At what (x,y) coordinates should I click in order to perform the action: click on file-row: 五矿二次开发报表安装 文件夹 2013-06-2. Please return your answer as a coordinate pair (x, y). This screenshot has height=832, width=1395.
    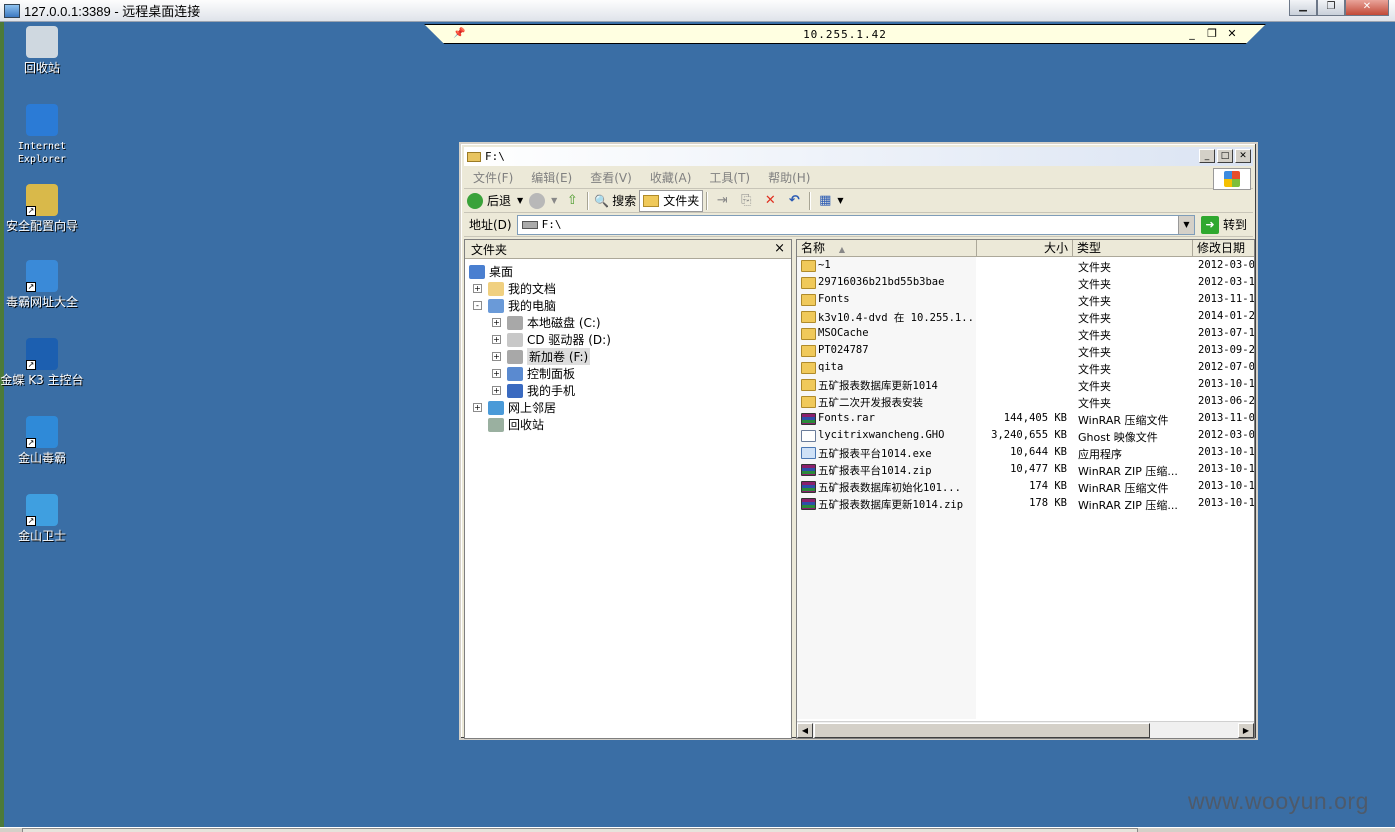
    Looking at the image, I should click on (1026, 402).